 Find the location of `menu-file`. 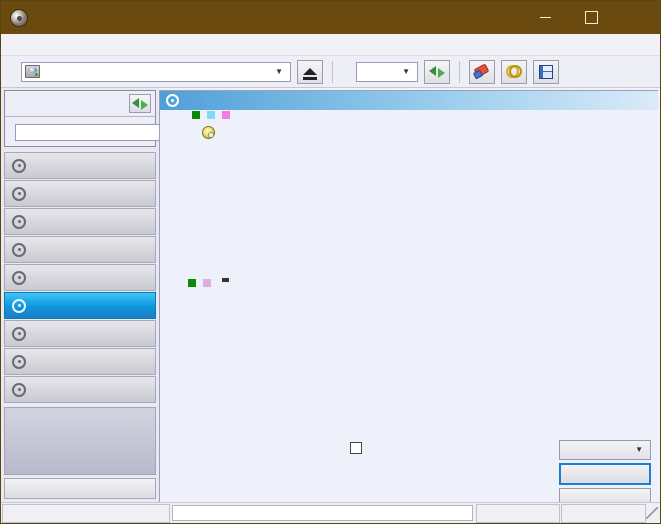

menu-file is located at coordinates (19, 45).